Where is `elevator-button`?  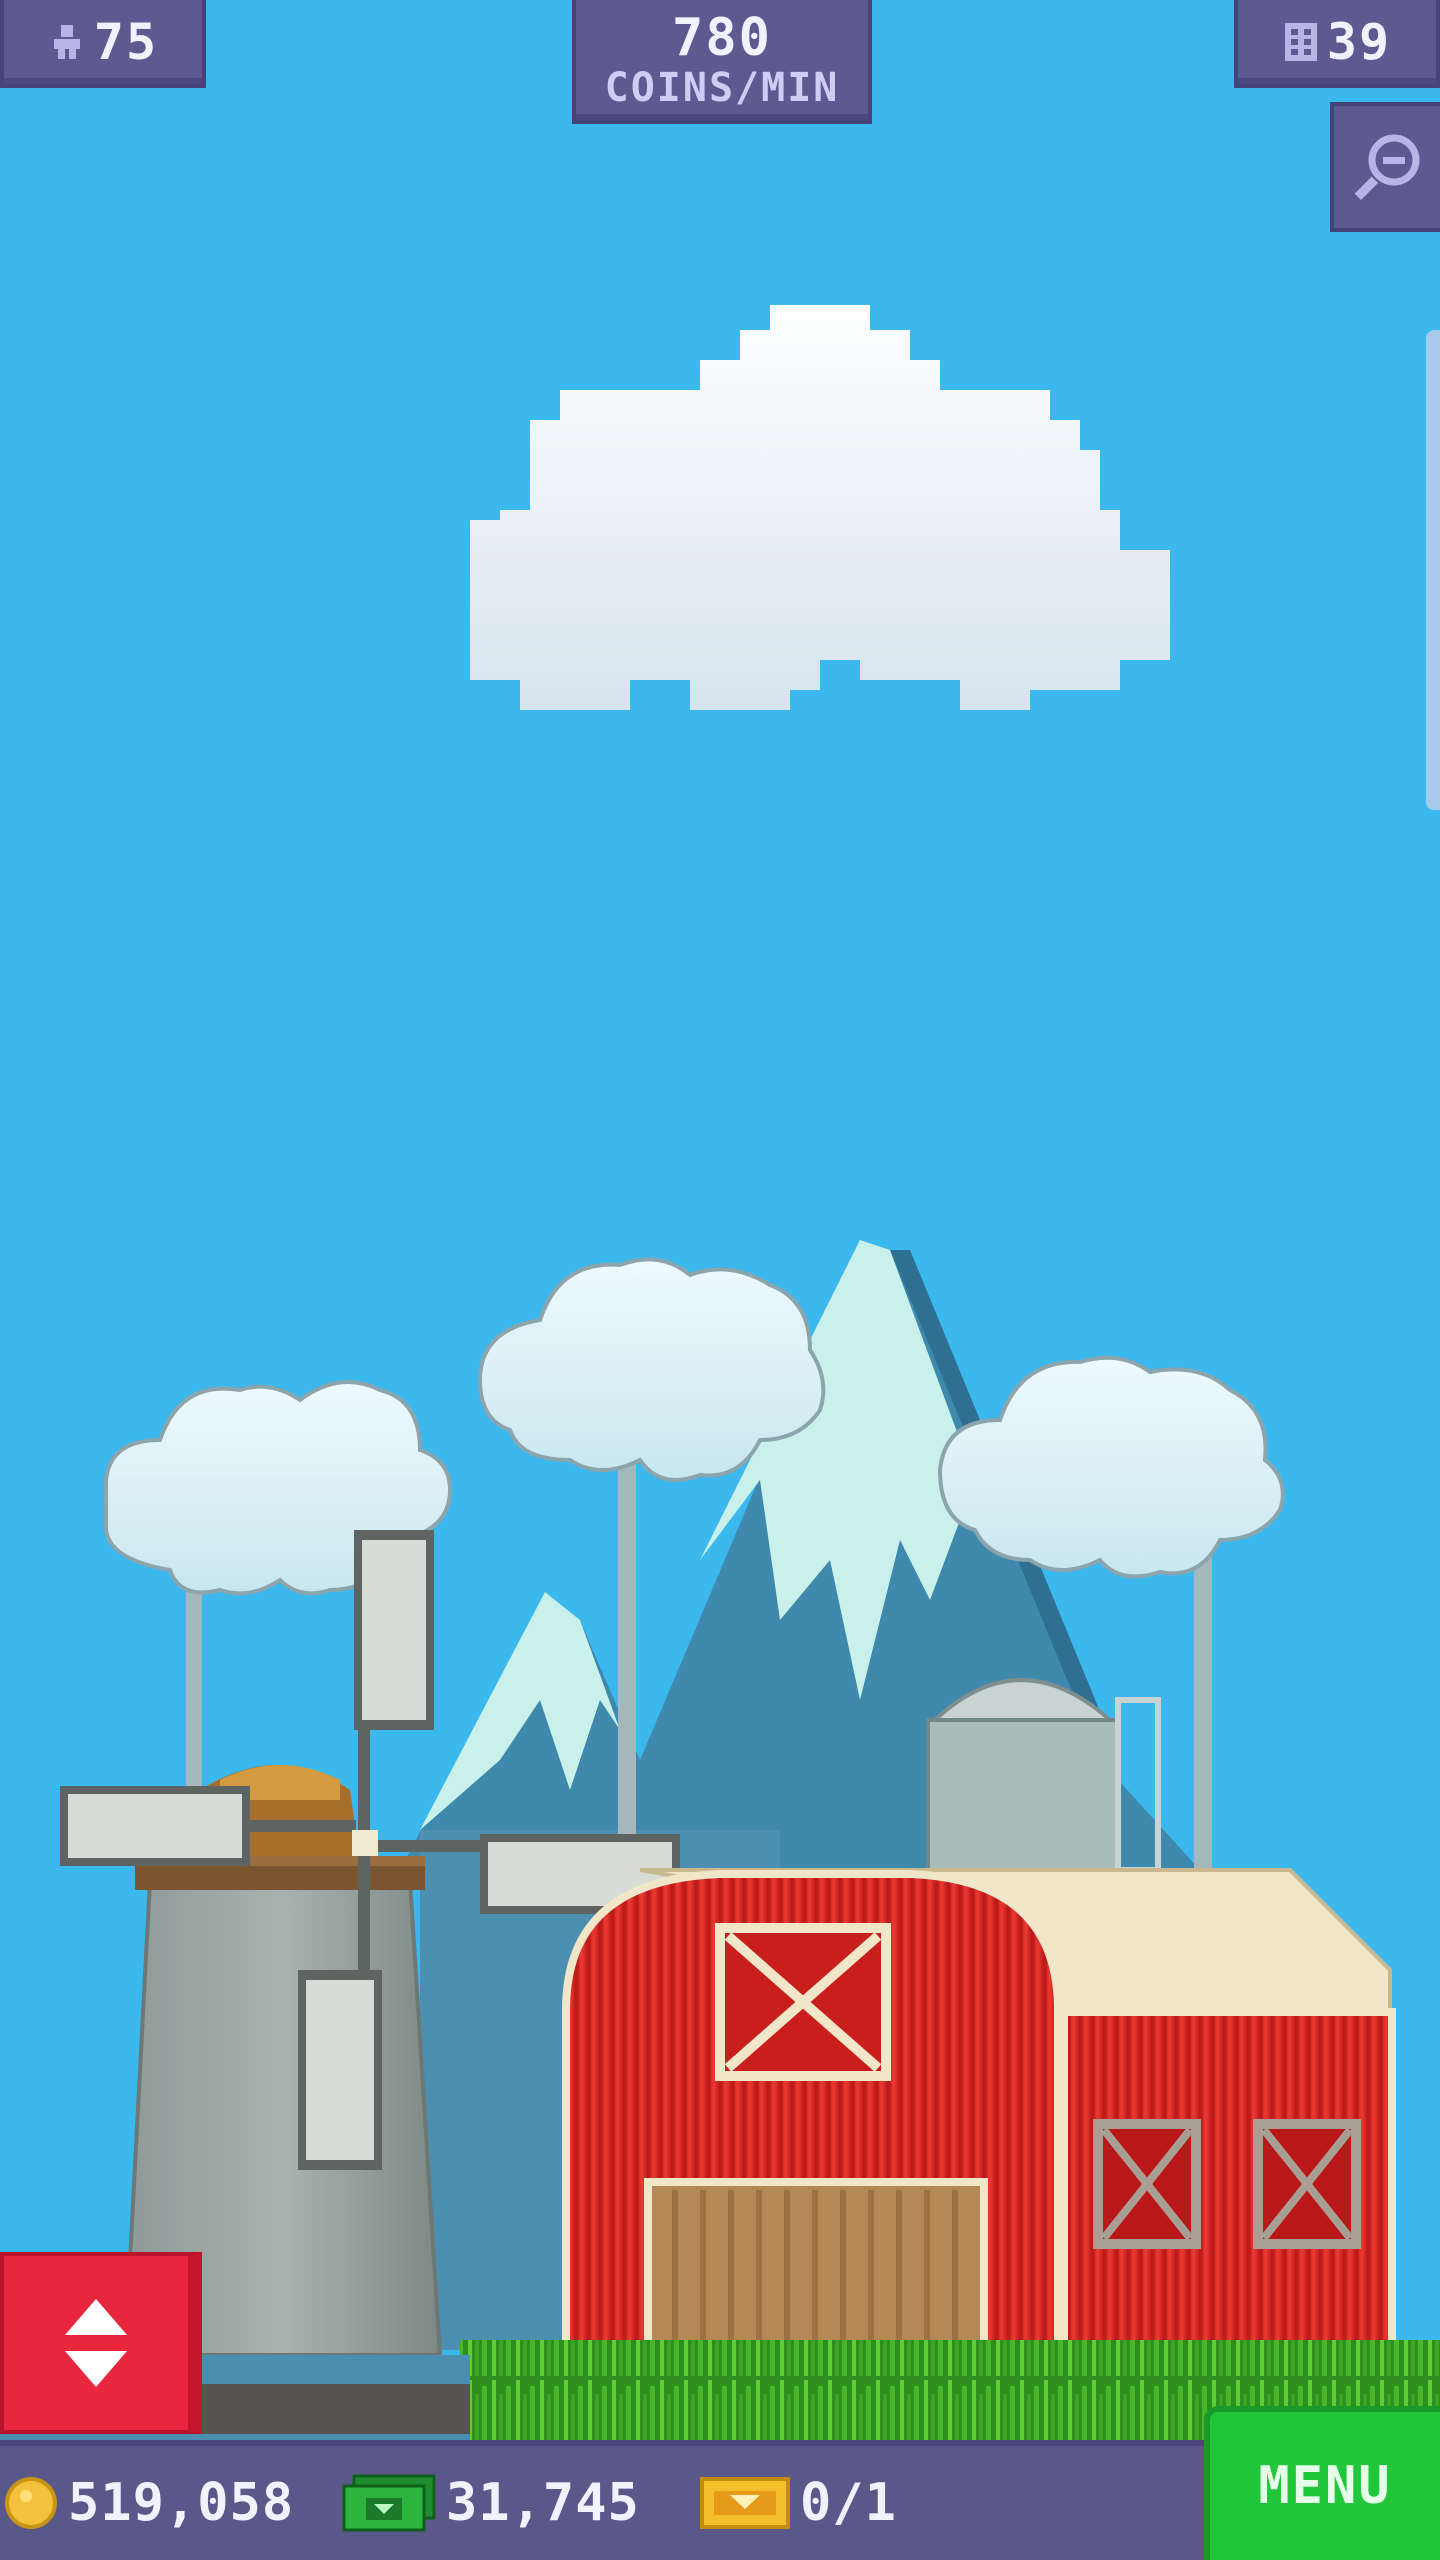
elevator-button is located at coordinates (101, 2343).